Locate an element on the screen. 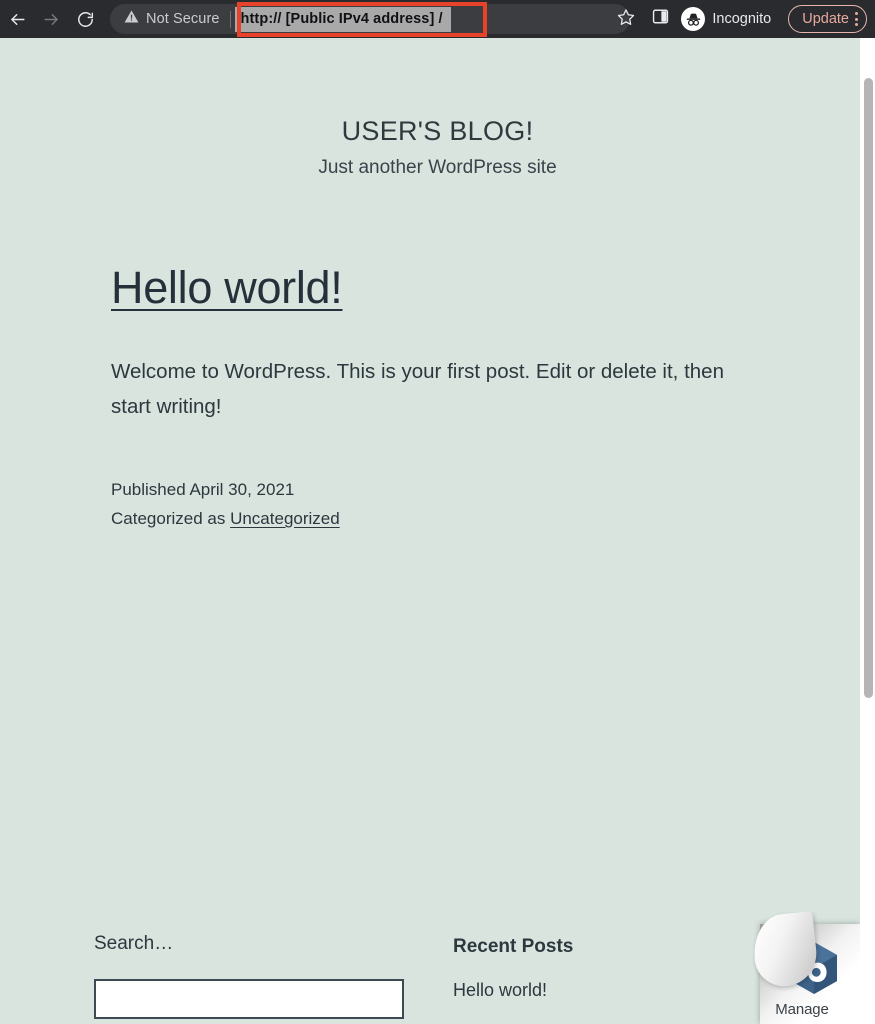  omnibox-divider is located at coordinates (230, 19).